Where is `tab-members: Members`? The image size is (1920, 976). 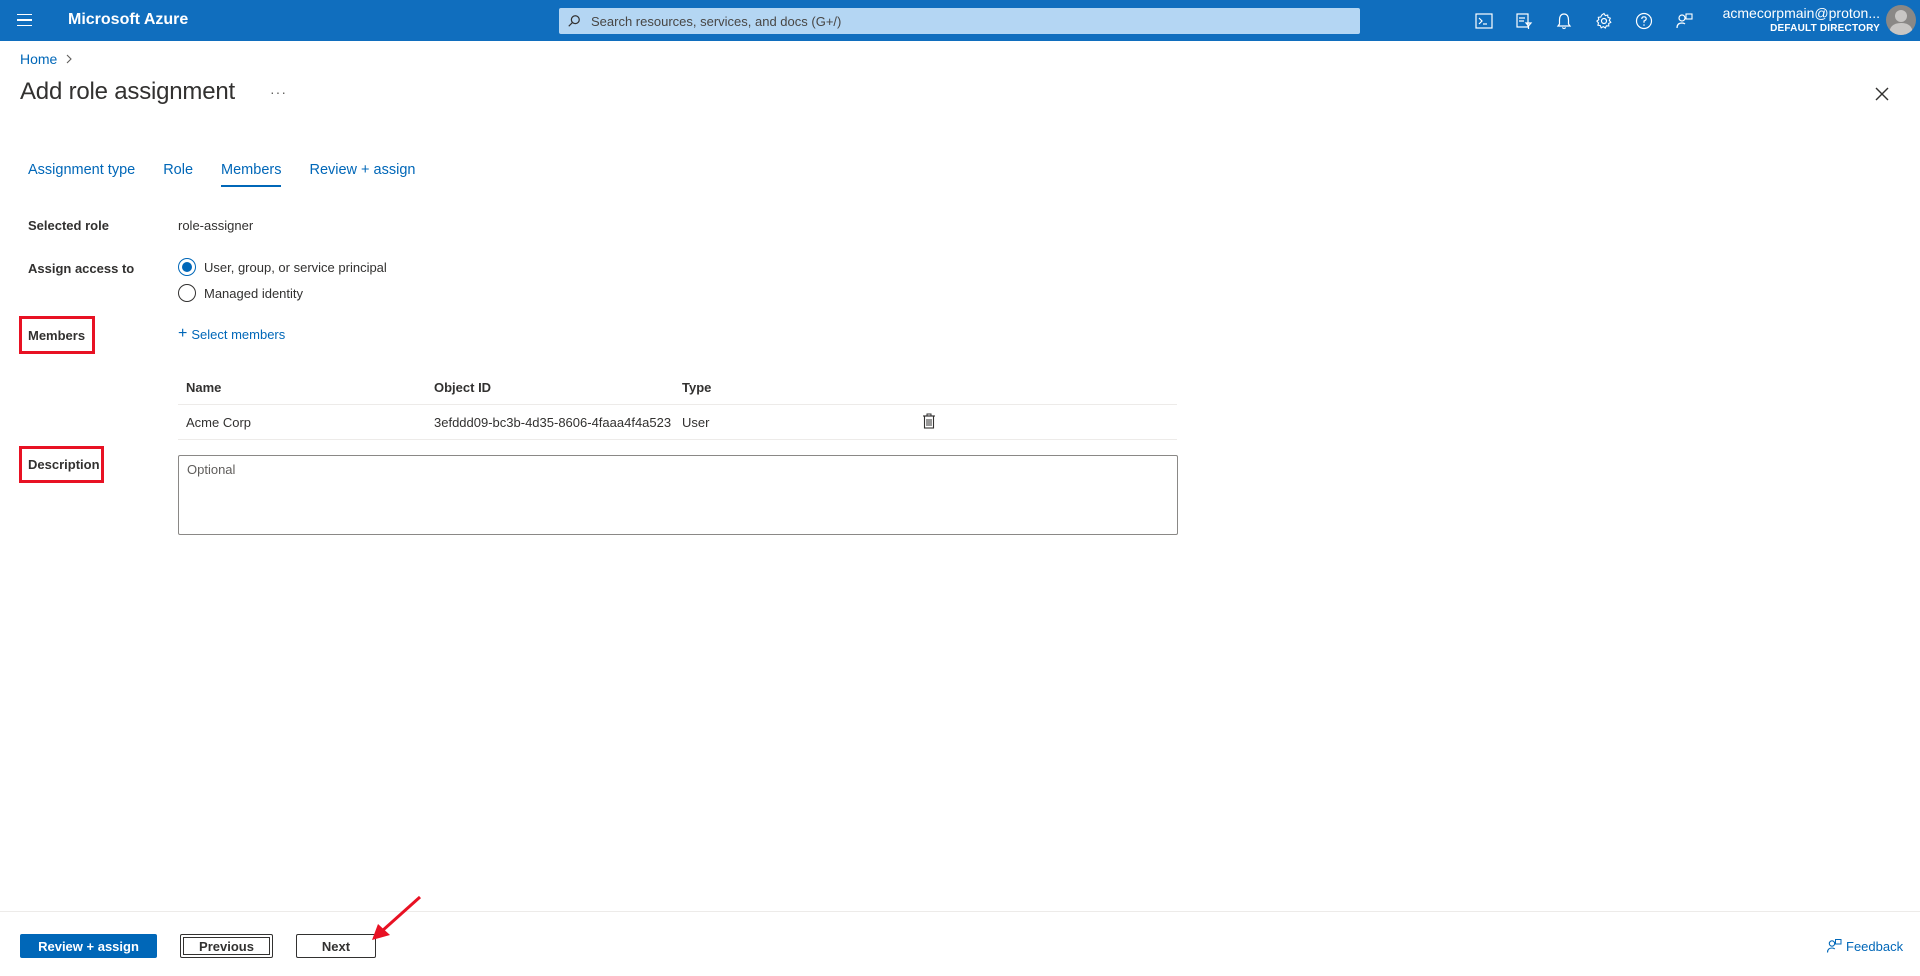 tab-members: Members is located at coordinates (251, 174).